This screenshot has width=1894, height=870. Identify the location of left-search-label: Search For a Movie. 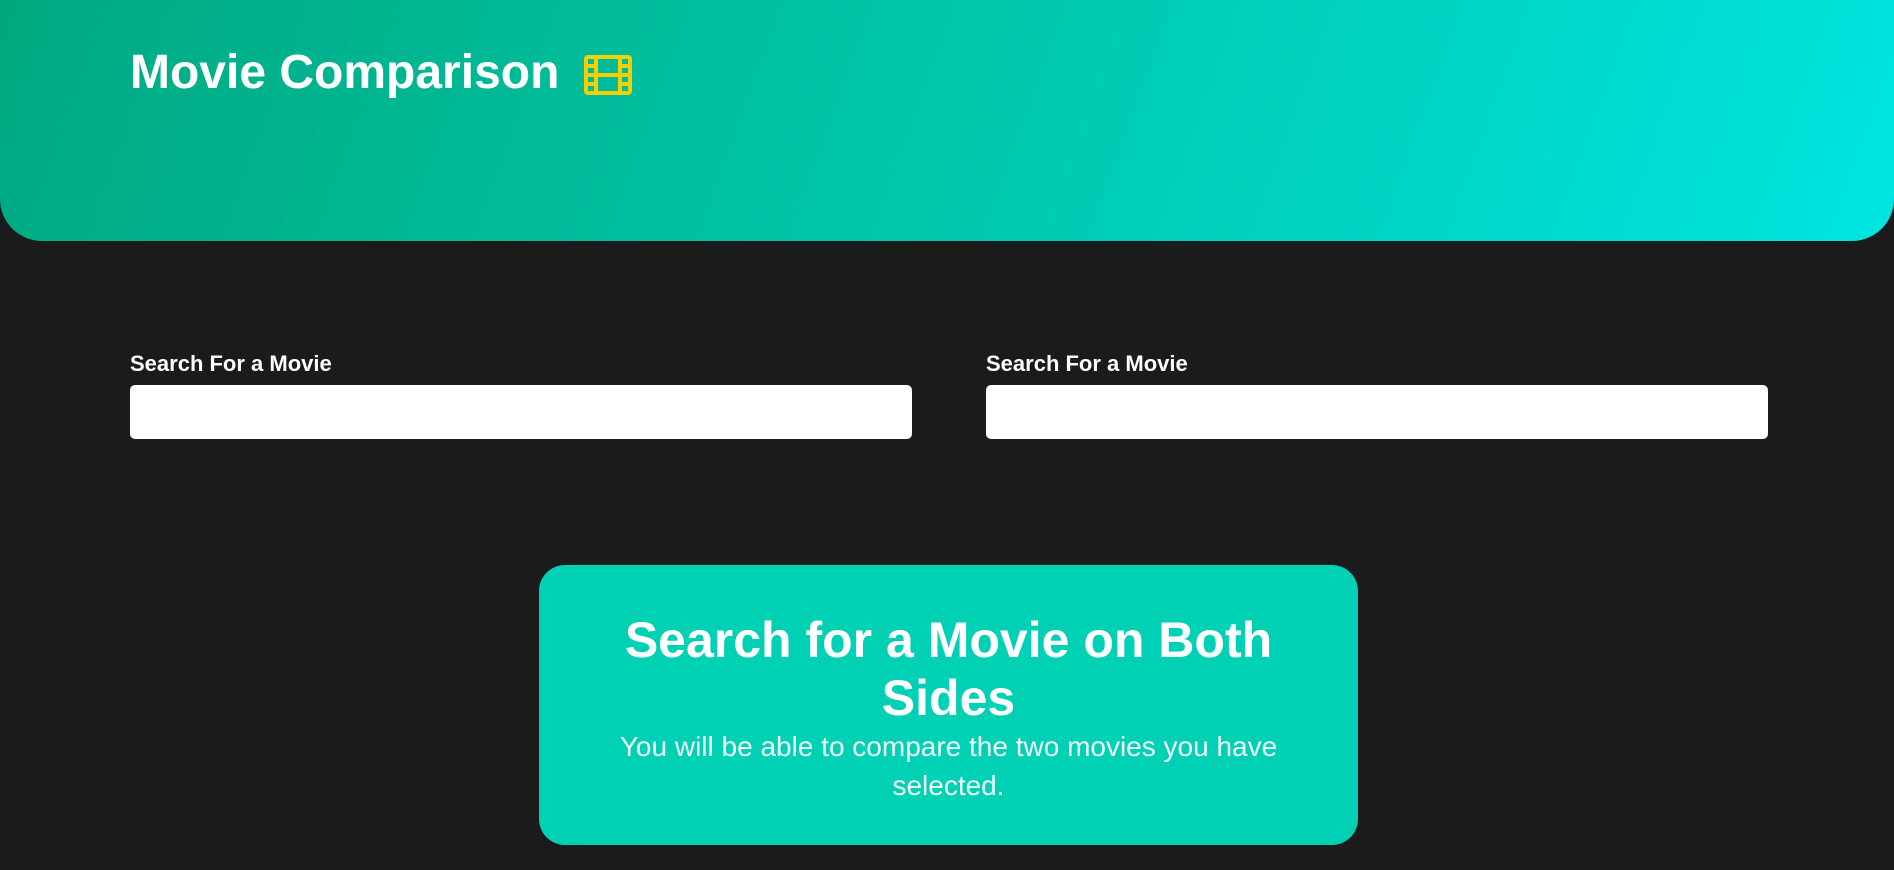
(231, 363).